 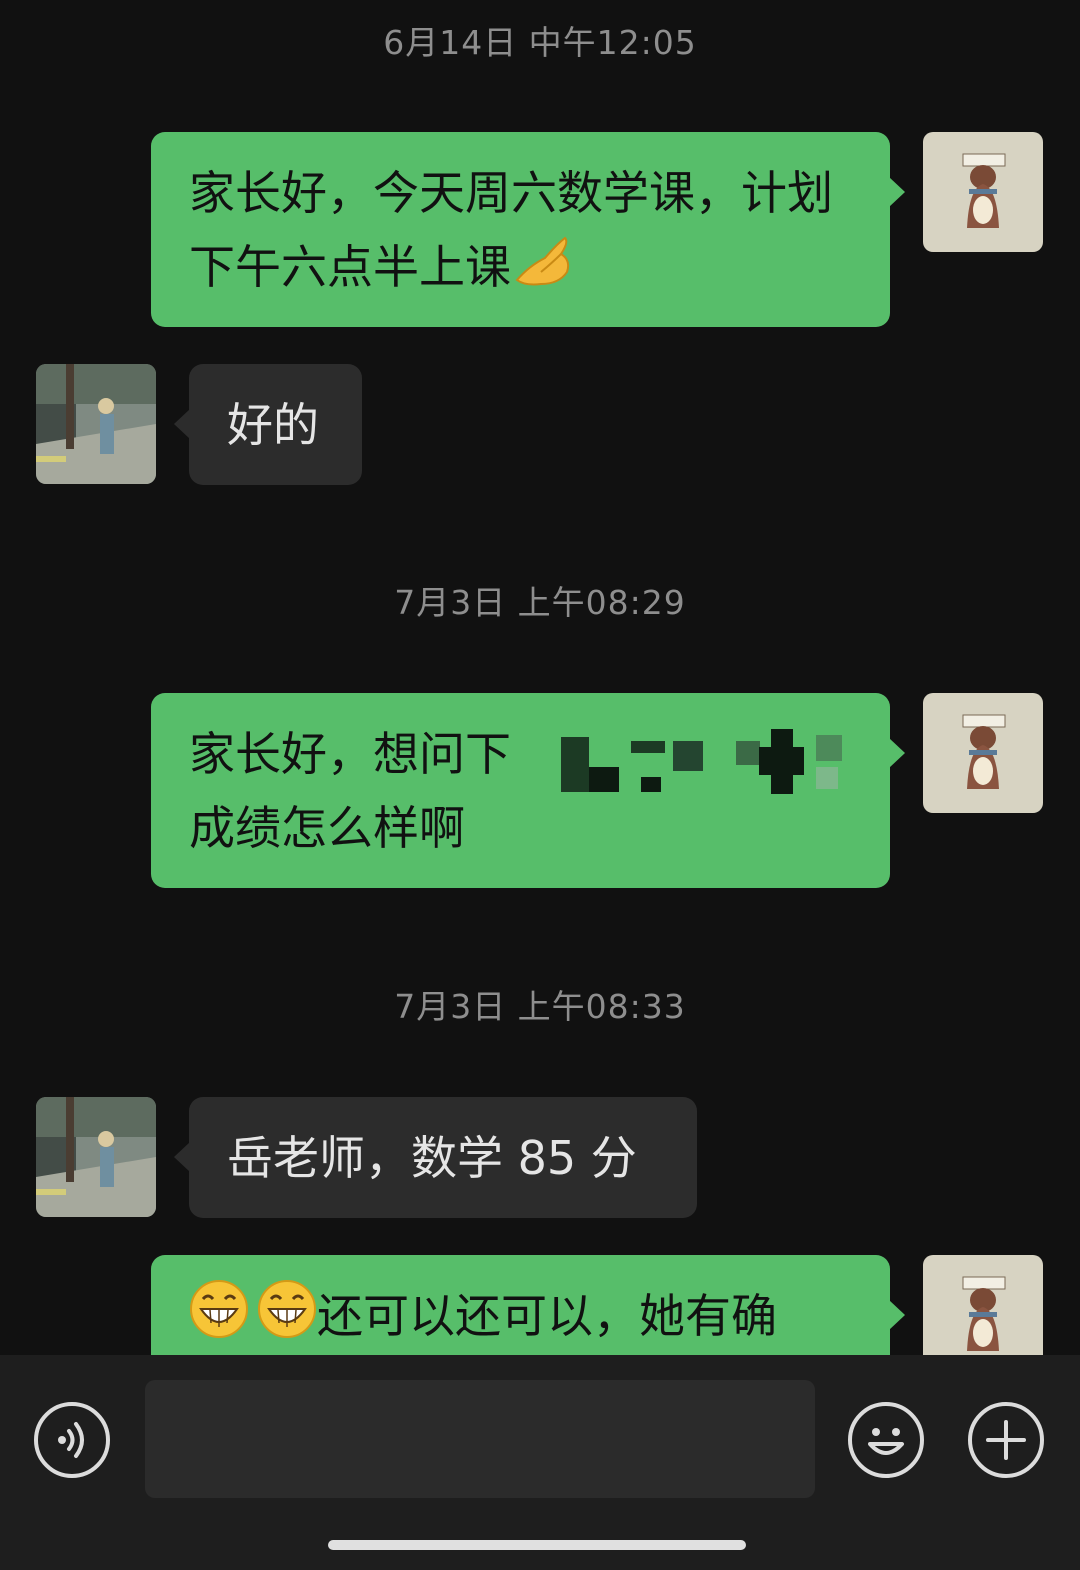 I want to click on received-message-bubble: 好的, so click(x=268, y=424).